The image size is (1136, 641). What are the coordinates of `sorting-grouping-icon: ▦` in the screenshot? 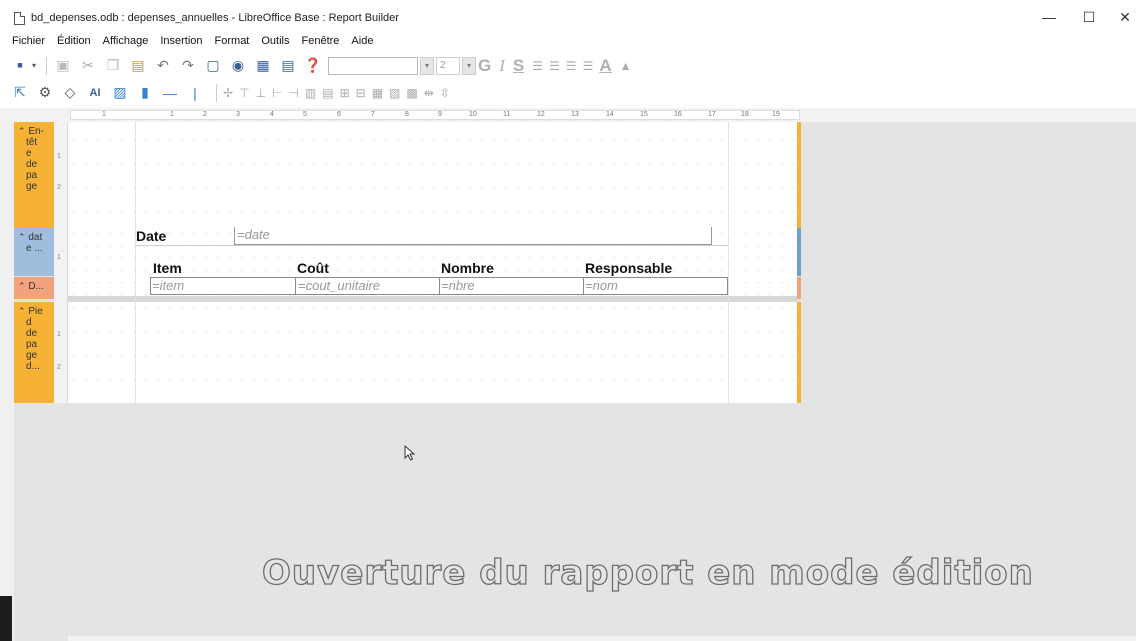 It's located at (263, 66).